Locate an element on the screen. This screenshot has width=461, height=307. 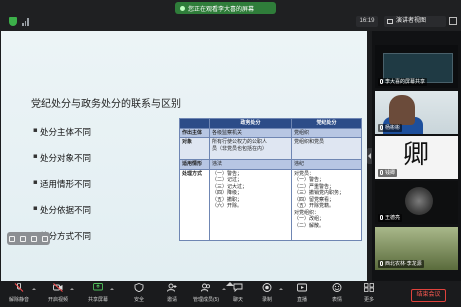
cell-line: 违法 is located at coordinates (217, 164).